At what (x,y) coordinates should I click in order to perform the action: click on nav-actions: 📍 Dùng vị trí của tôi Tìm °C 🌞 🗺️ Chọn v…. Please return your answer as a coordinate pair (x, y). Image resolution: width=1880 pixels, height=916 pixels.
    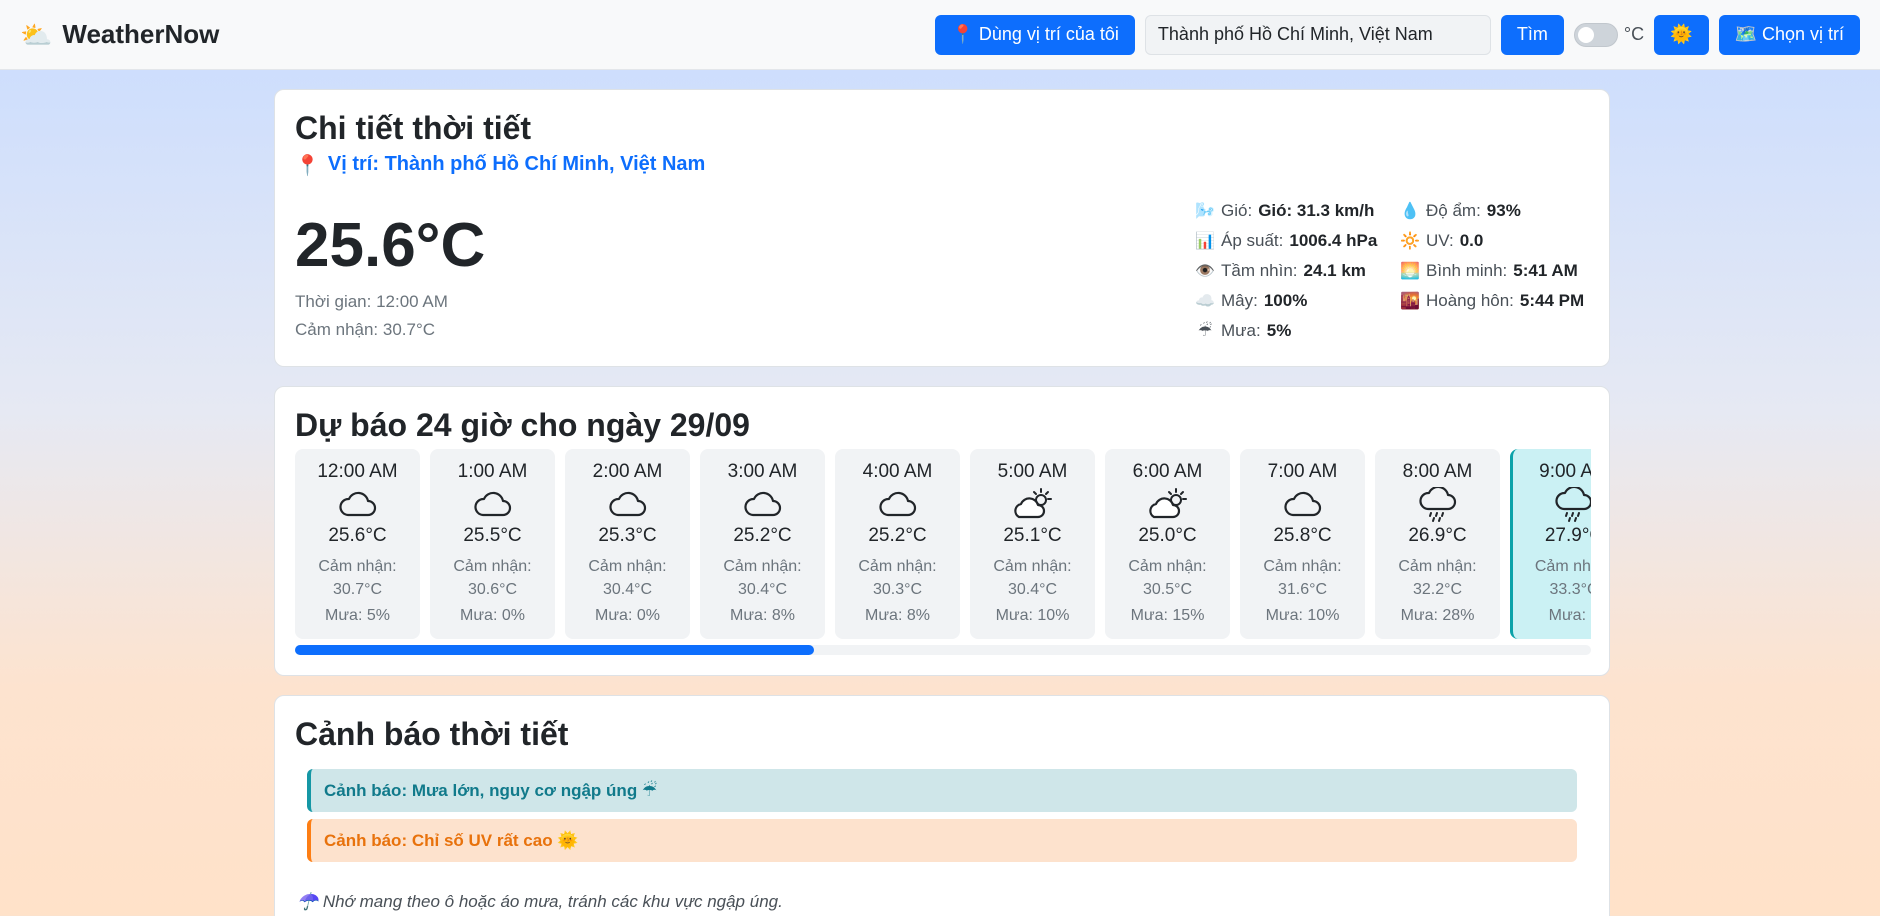
    Looking at the image, I should click on (1397, 34).